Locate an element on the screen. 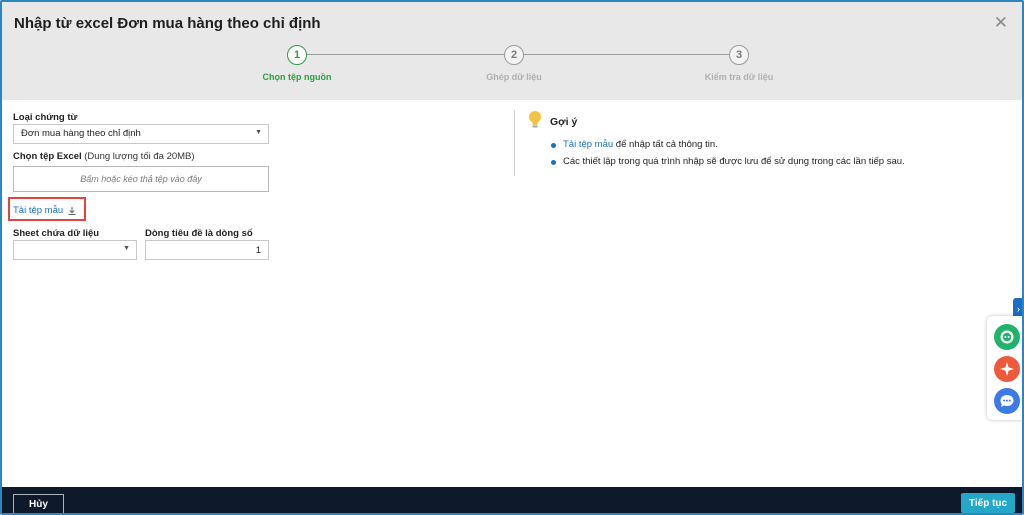 This screenshot has width=1024, height=515. close-icon: ✕ is located at coordinates (1001, 22).